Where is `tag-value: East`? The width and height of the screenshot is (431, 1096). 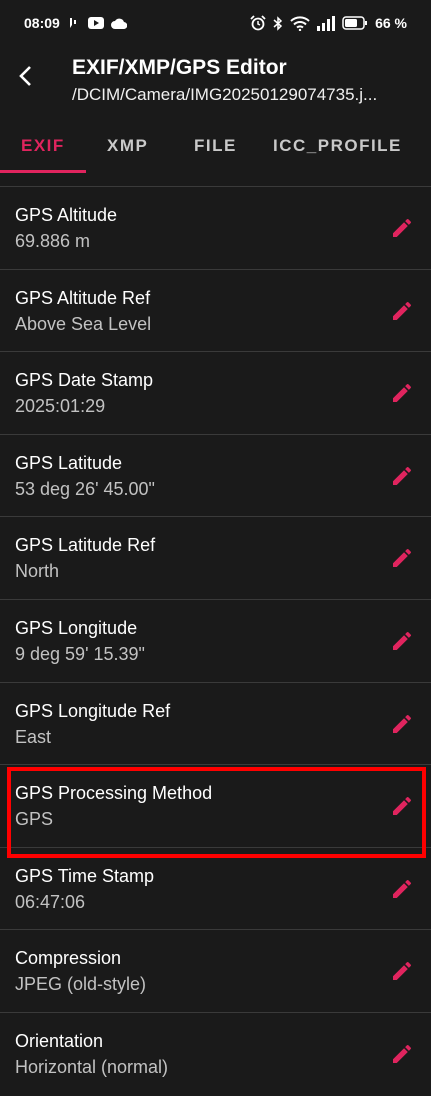 tag-value: East is located at coordinates (33, 736).